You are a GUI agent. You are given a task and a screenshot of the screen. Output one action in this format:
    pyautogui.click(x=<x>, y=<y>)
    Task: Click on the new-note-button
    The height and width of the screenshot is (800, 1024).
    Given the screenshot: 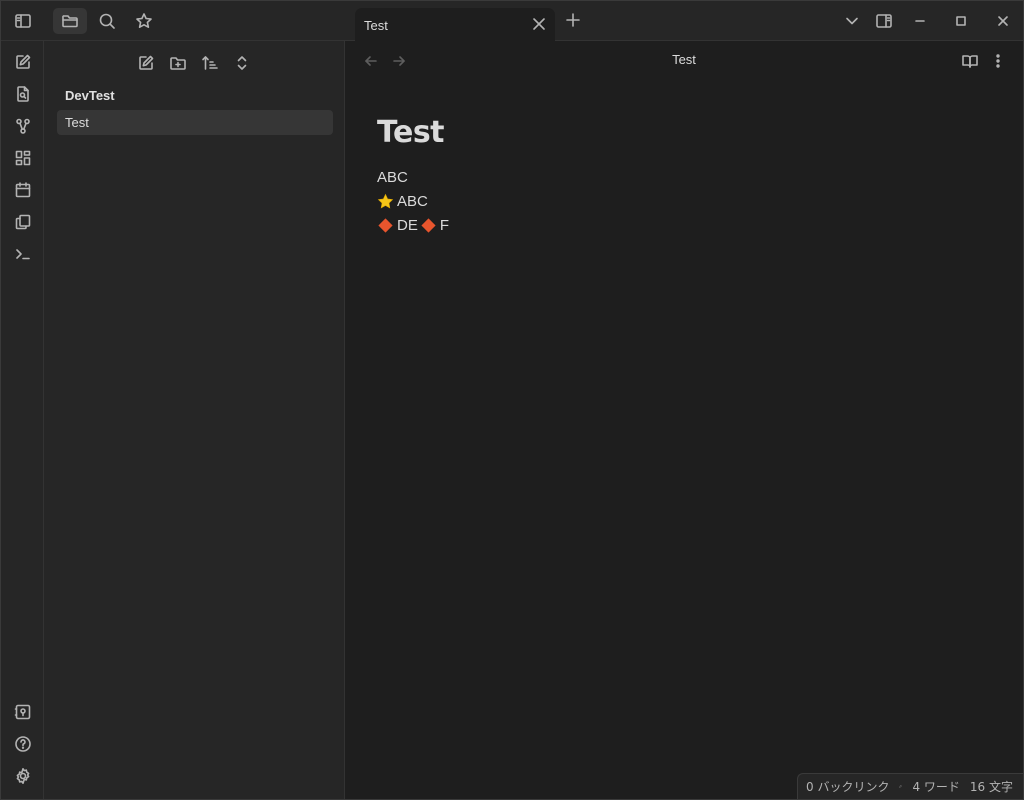 What is the action you would take?
    pyautogui.click(x=146, y=63)
    